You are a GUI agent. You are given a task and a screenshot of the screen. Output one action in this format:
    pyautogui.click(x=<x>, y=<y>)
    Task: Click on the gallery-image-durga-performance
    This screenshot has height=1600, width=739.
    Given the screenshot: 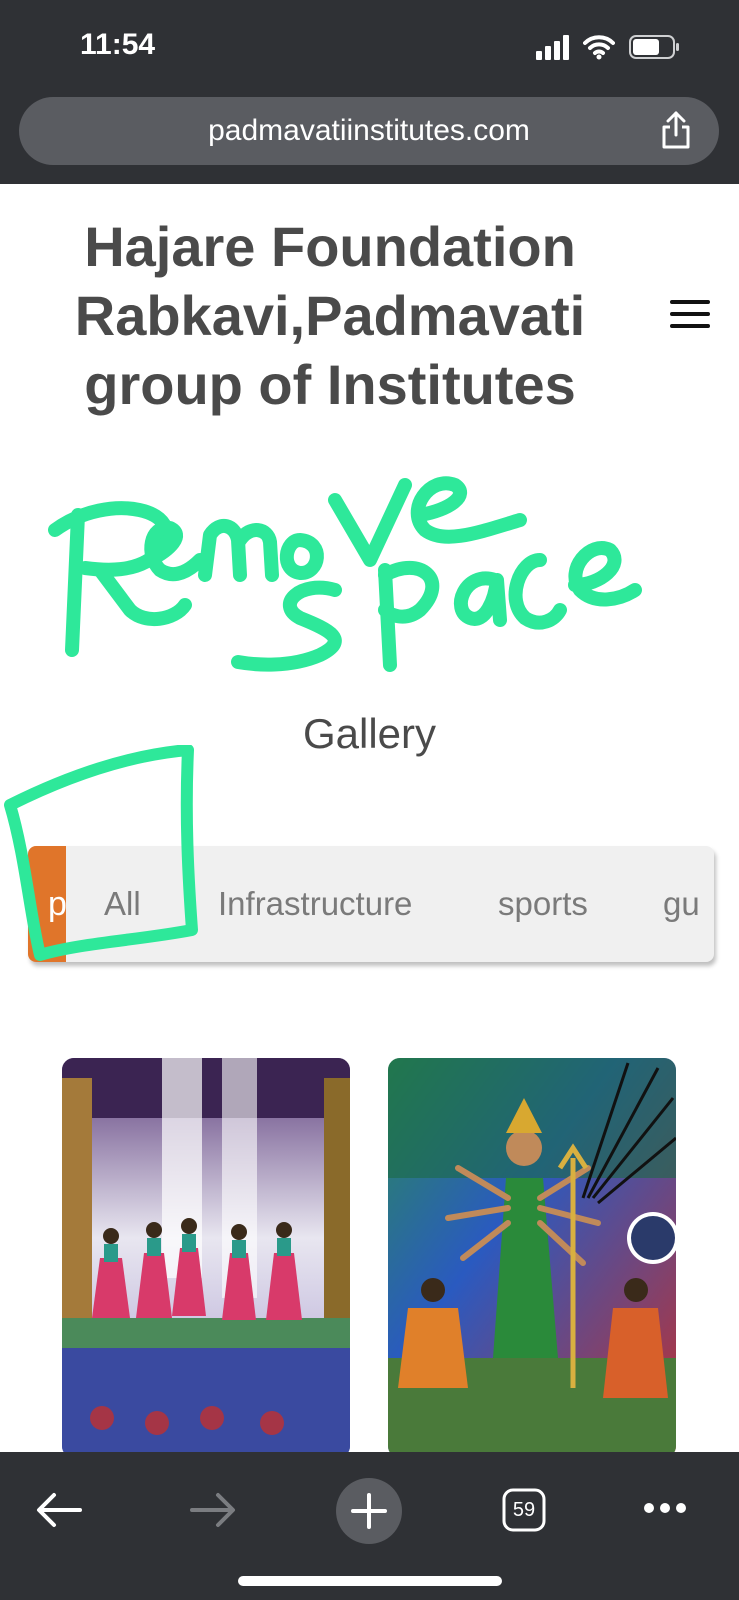 What is the action you would take?
    pyautogui.click(x=532, y=1258)
    